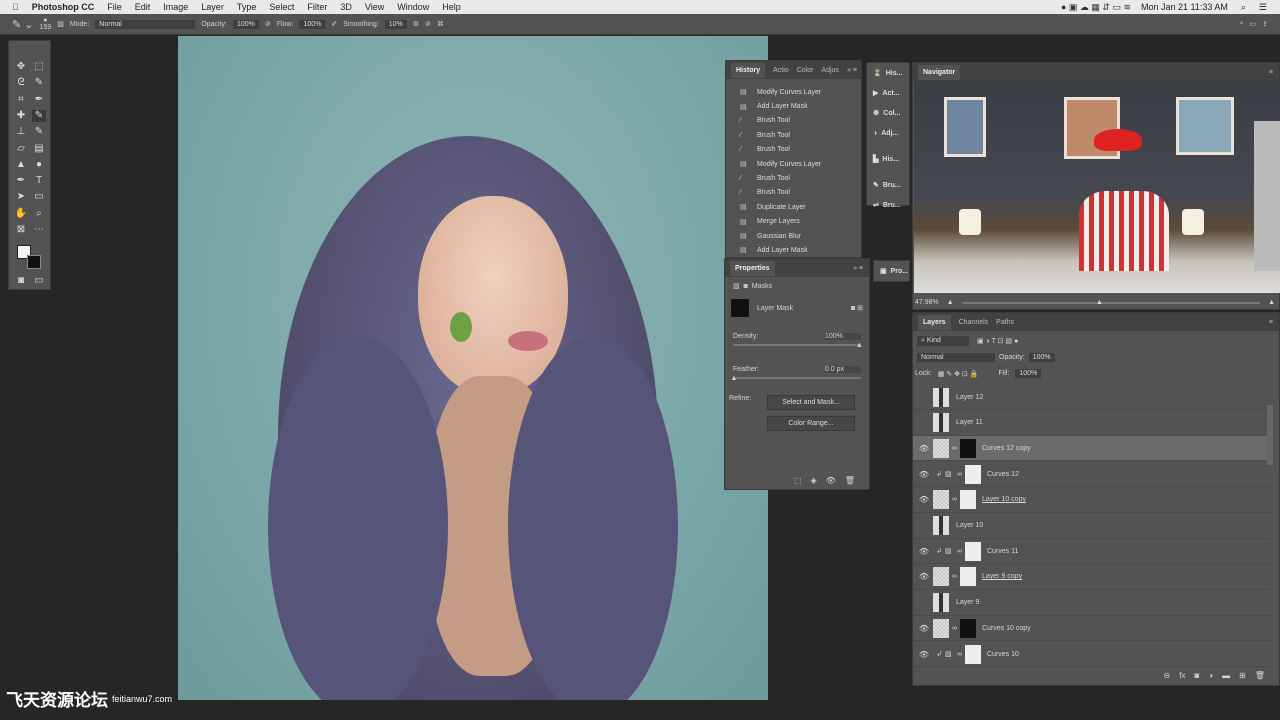  I want to click on app-name: Photoshop CC, so click(63, 7).